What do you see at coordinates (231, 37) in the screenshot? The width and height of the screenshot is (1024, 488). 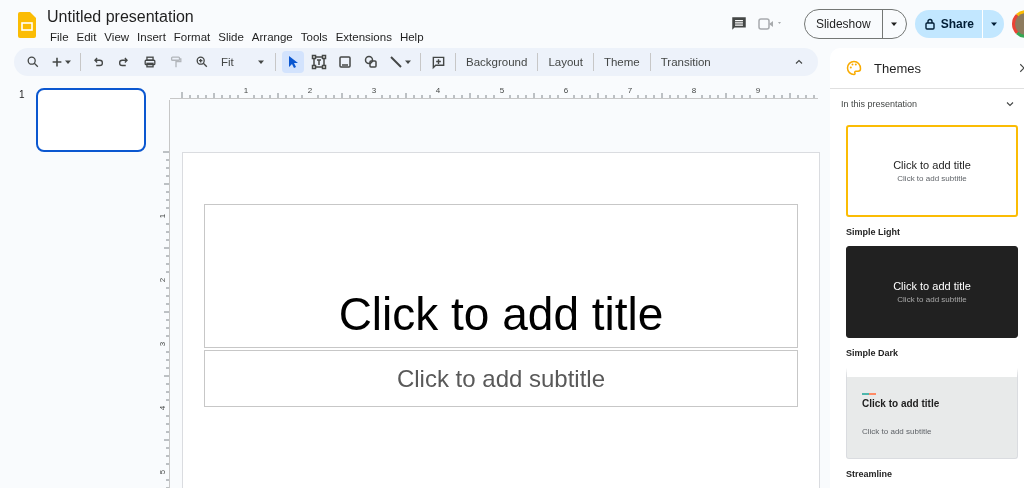 I see `menu-item: Slide` at bounding box center [231, 37].